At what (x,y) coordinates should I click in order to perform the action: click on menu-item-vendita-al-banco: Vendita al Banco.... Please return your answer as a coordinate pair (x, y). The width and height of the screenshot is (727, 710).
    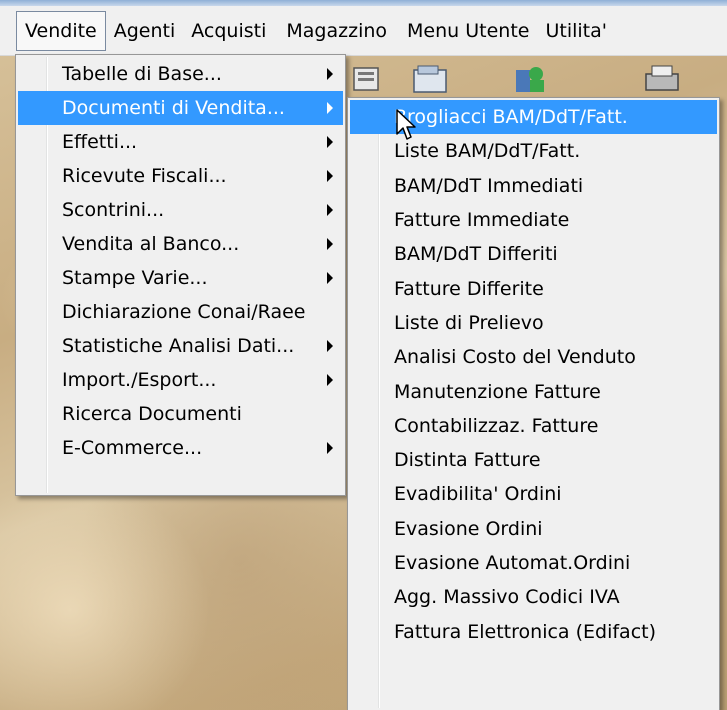
    Looking at the image, I should click on (180, 244).